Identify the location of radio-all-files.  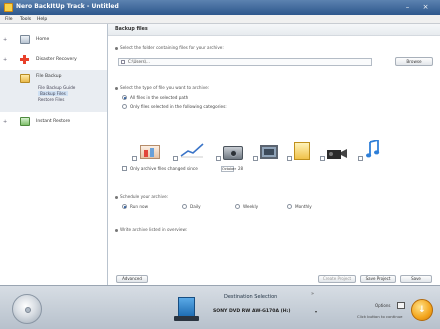
(124, 97).